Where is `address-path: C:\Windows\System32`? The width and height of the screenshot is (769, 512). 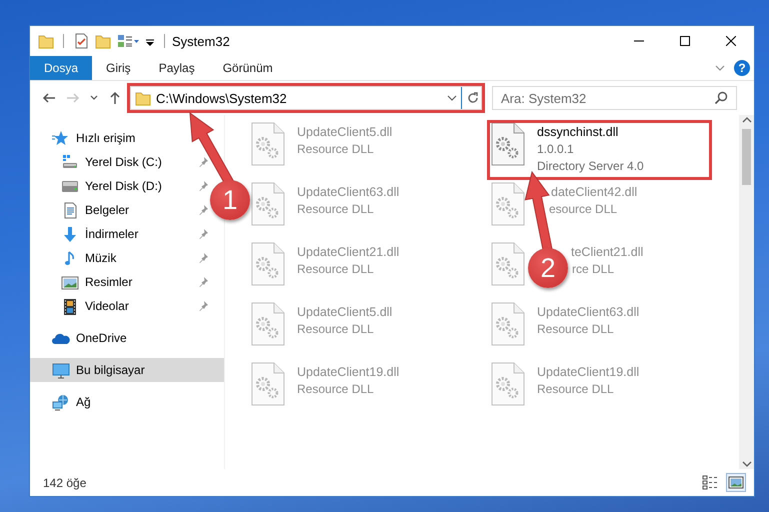
address-path: C:\Windows\System32 is located at coordinates (221, 98).